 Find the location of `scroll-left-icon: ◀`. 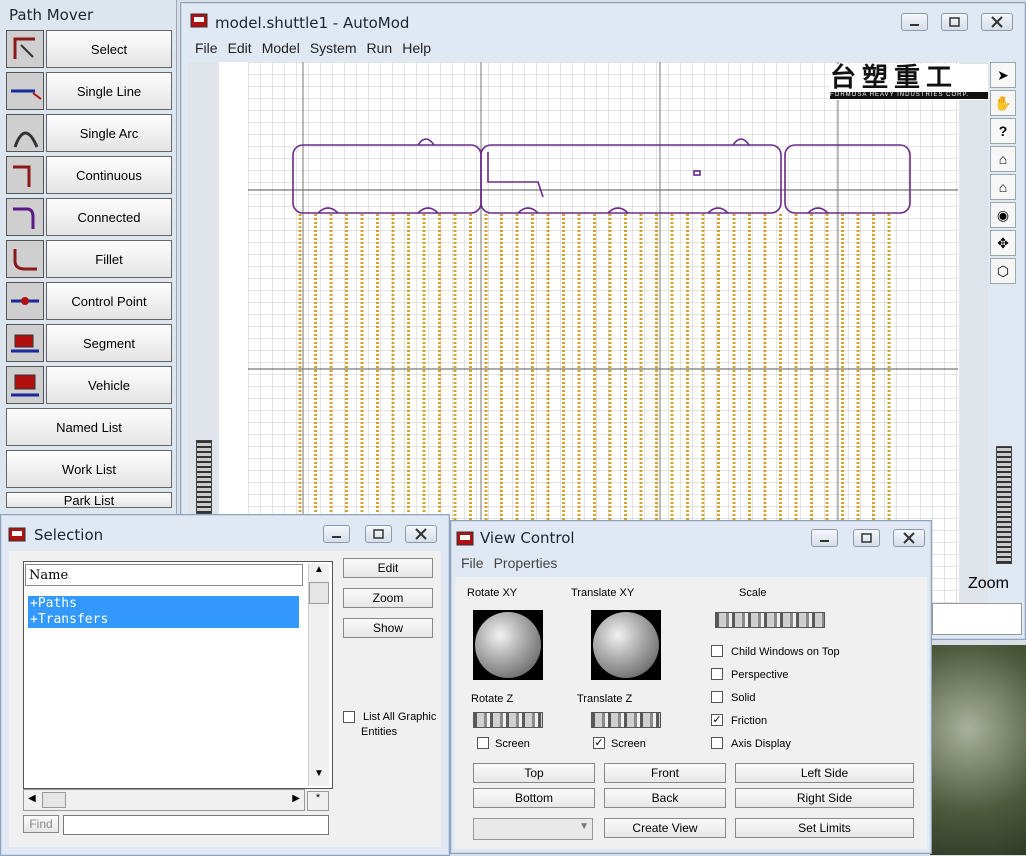

scroll-left-icon: ◀ is located at coordinates (32, 798).